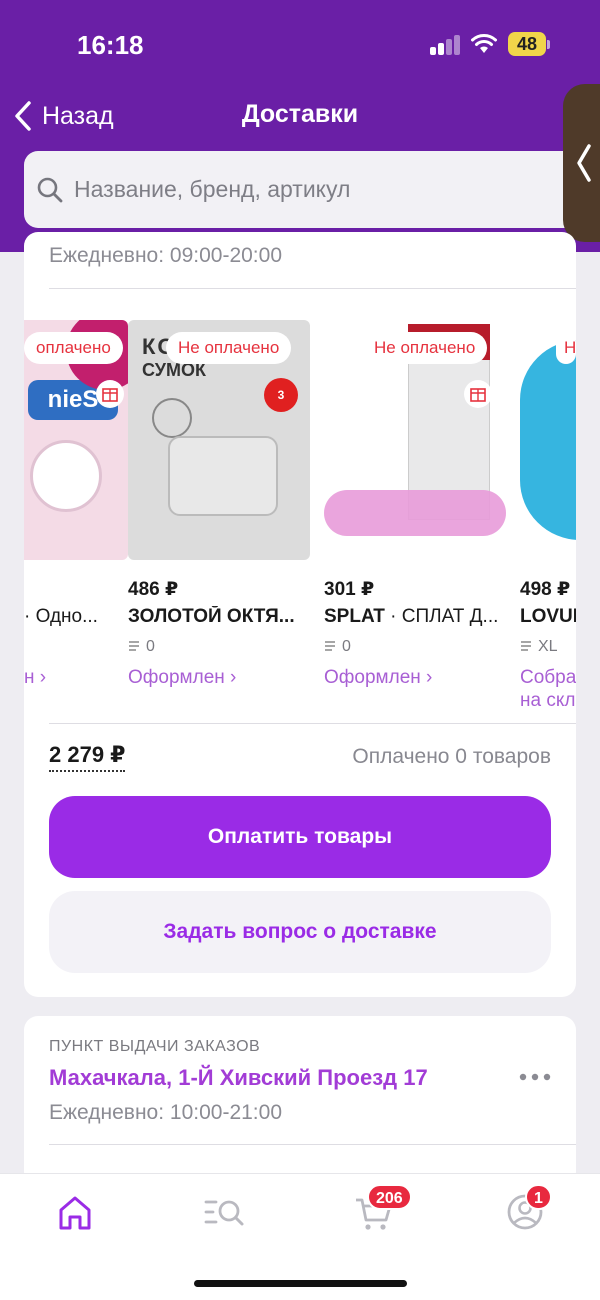 This screenshot has height=1300, width=600. Describe the element at coordinates (349, 589) in the screenshot. I see `product-price: 301 ₽` at that location.